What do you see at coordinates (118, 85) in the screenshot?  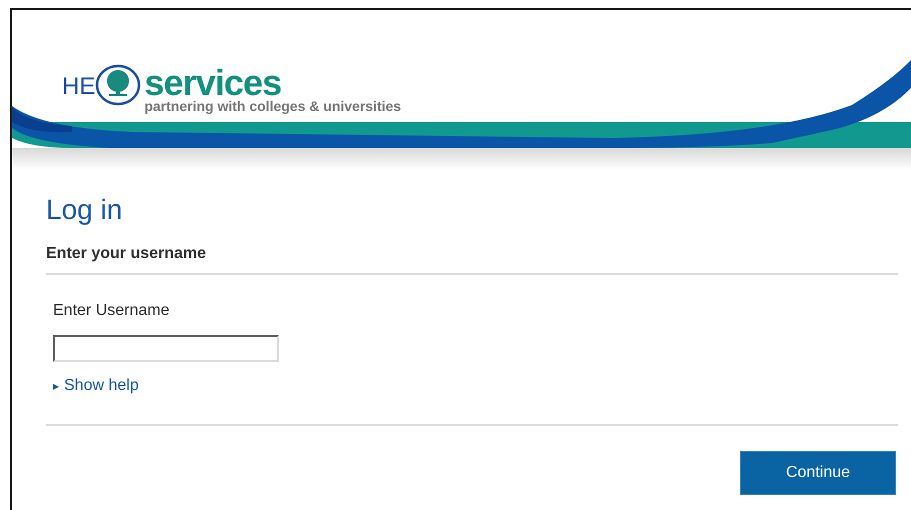 I see `tree-icon` at bounding box center [118, 85].